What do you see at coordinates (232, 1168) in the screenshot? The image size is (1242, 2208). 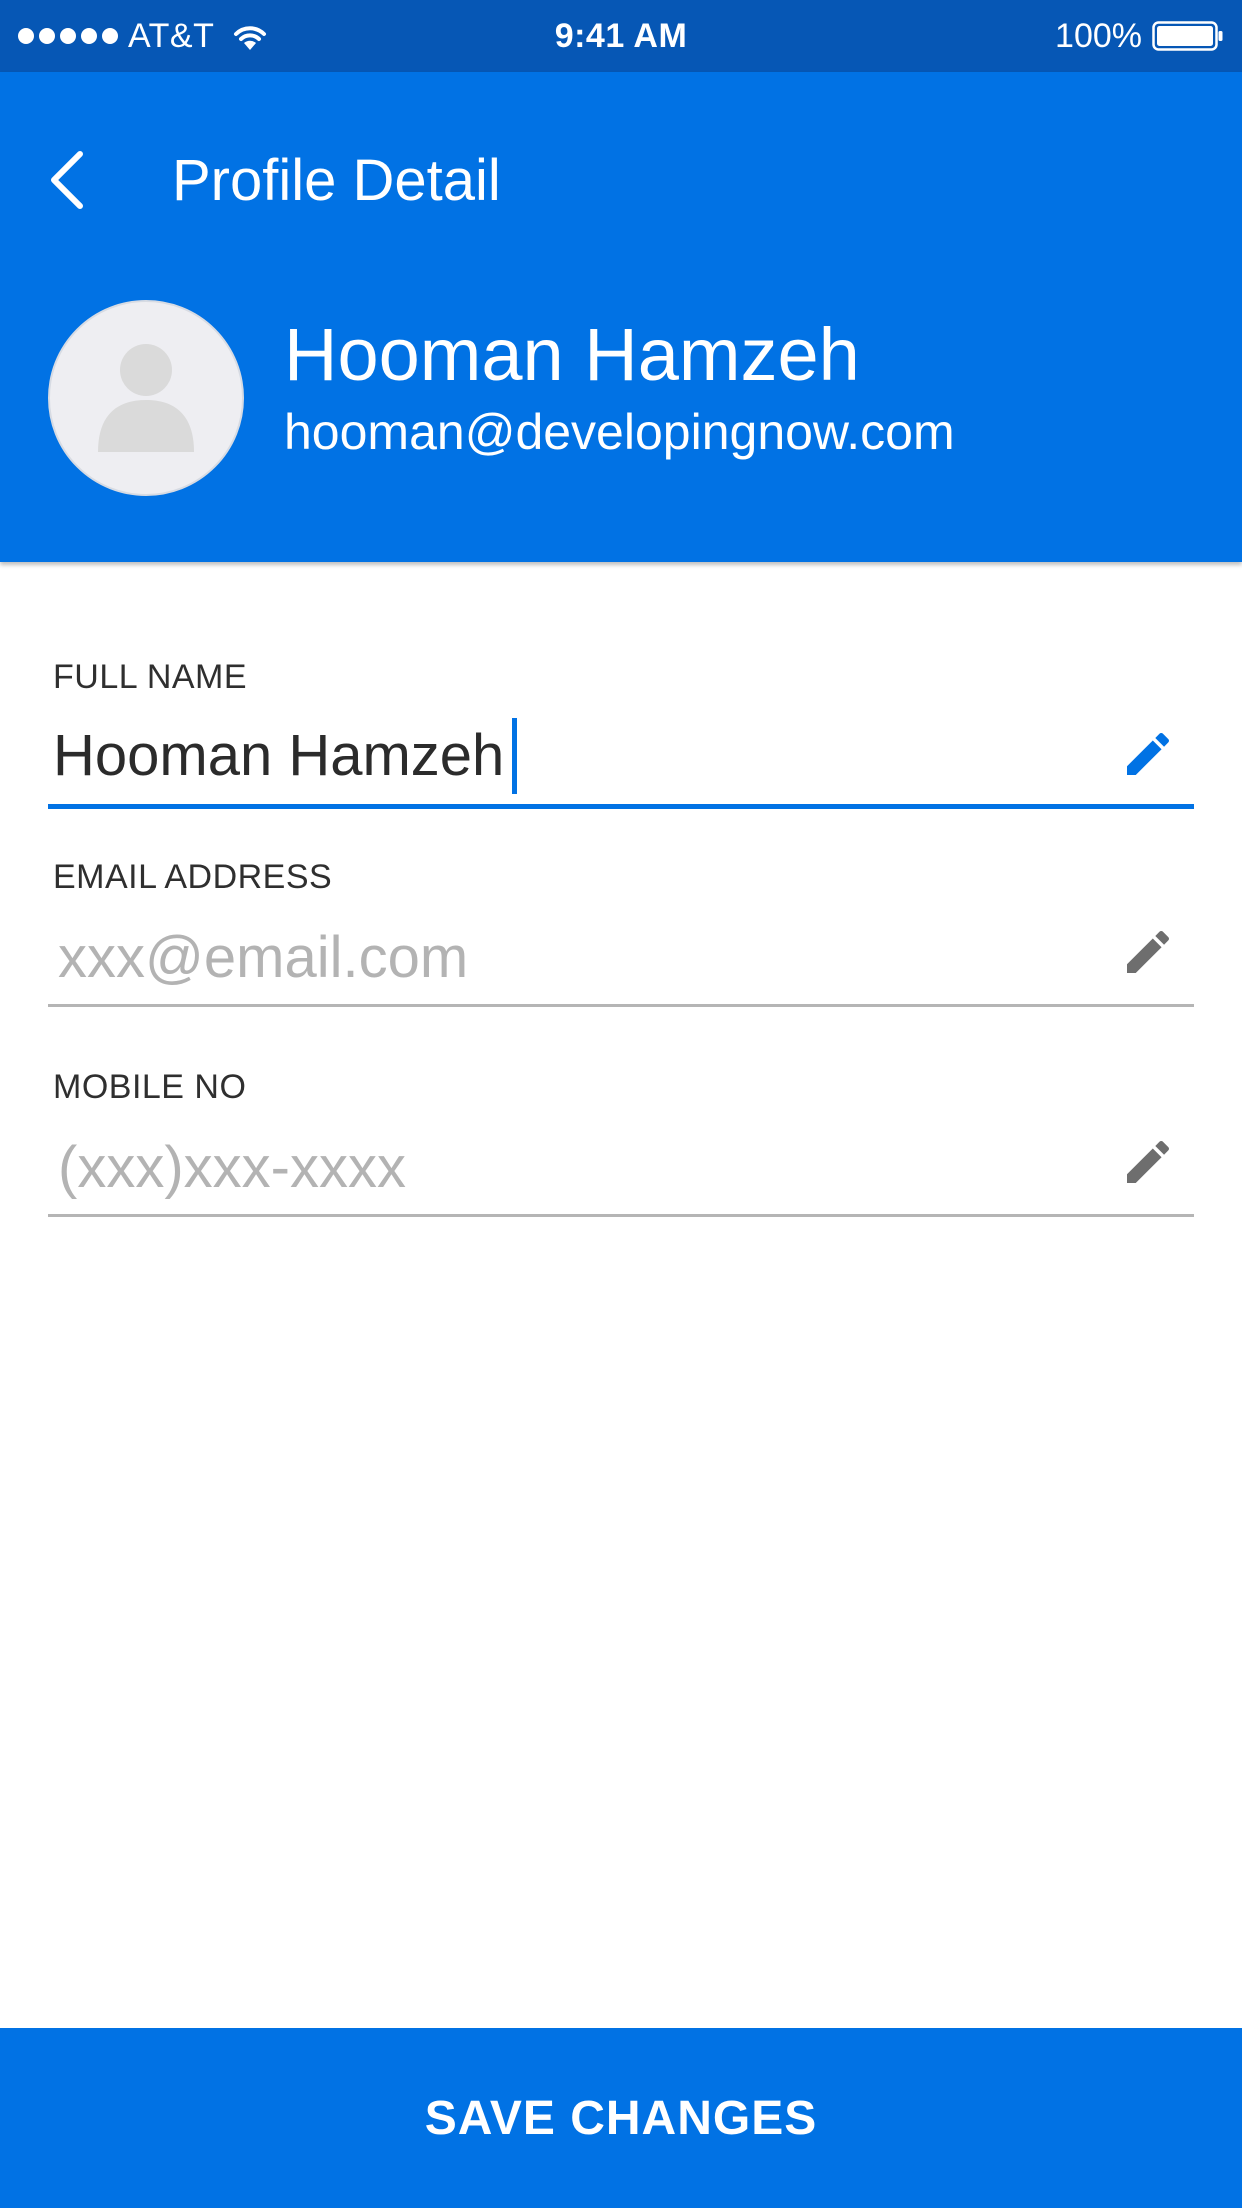 I see `mobile-input: (xxx)xxx-xxxx` at bounding box center [232, 1168].